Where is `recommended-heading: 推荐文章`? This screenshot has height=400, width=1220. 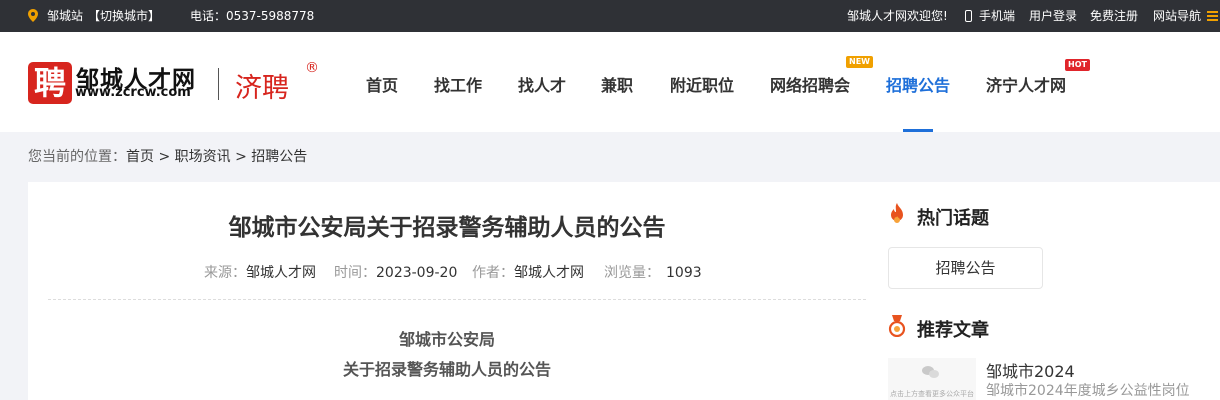 recommended-heading: 推荐文章 is located at coordinates (953, 330).